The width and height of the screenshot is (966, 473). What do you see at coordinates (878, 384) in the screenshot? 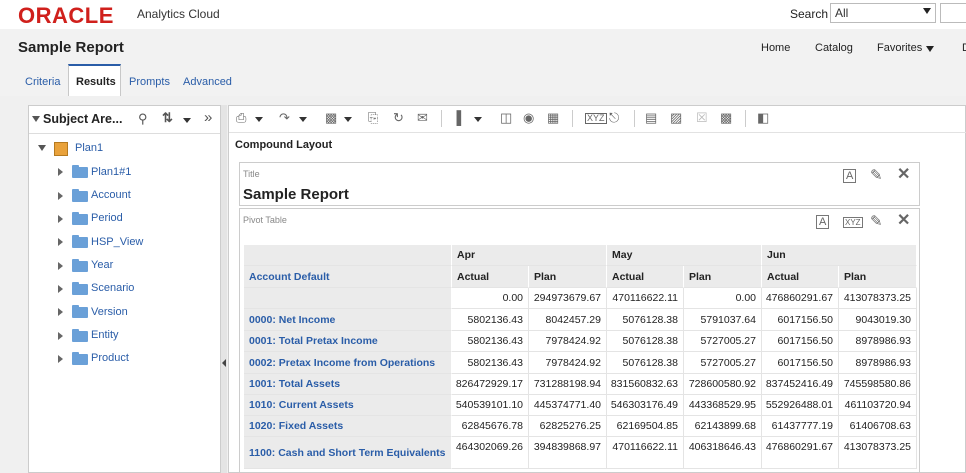
I see `data-cell: 745598580.86` at bounding box center [878, 384].